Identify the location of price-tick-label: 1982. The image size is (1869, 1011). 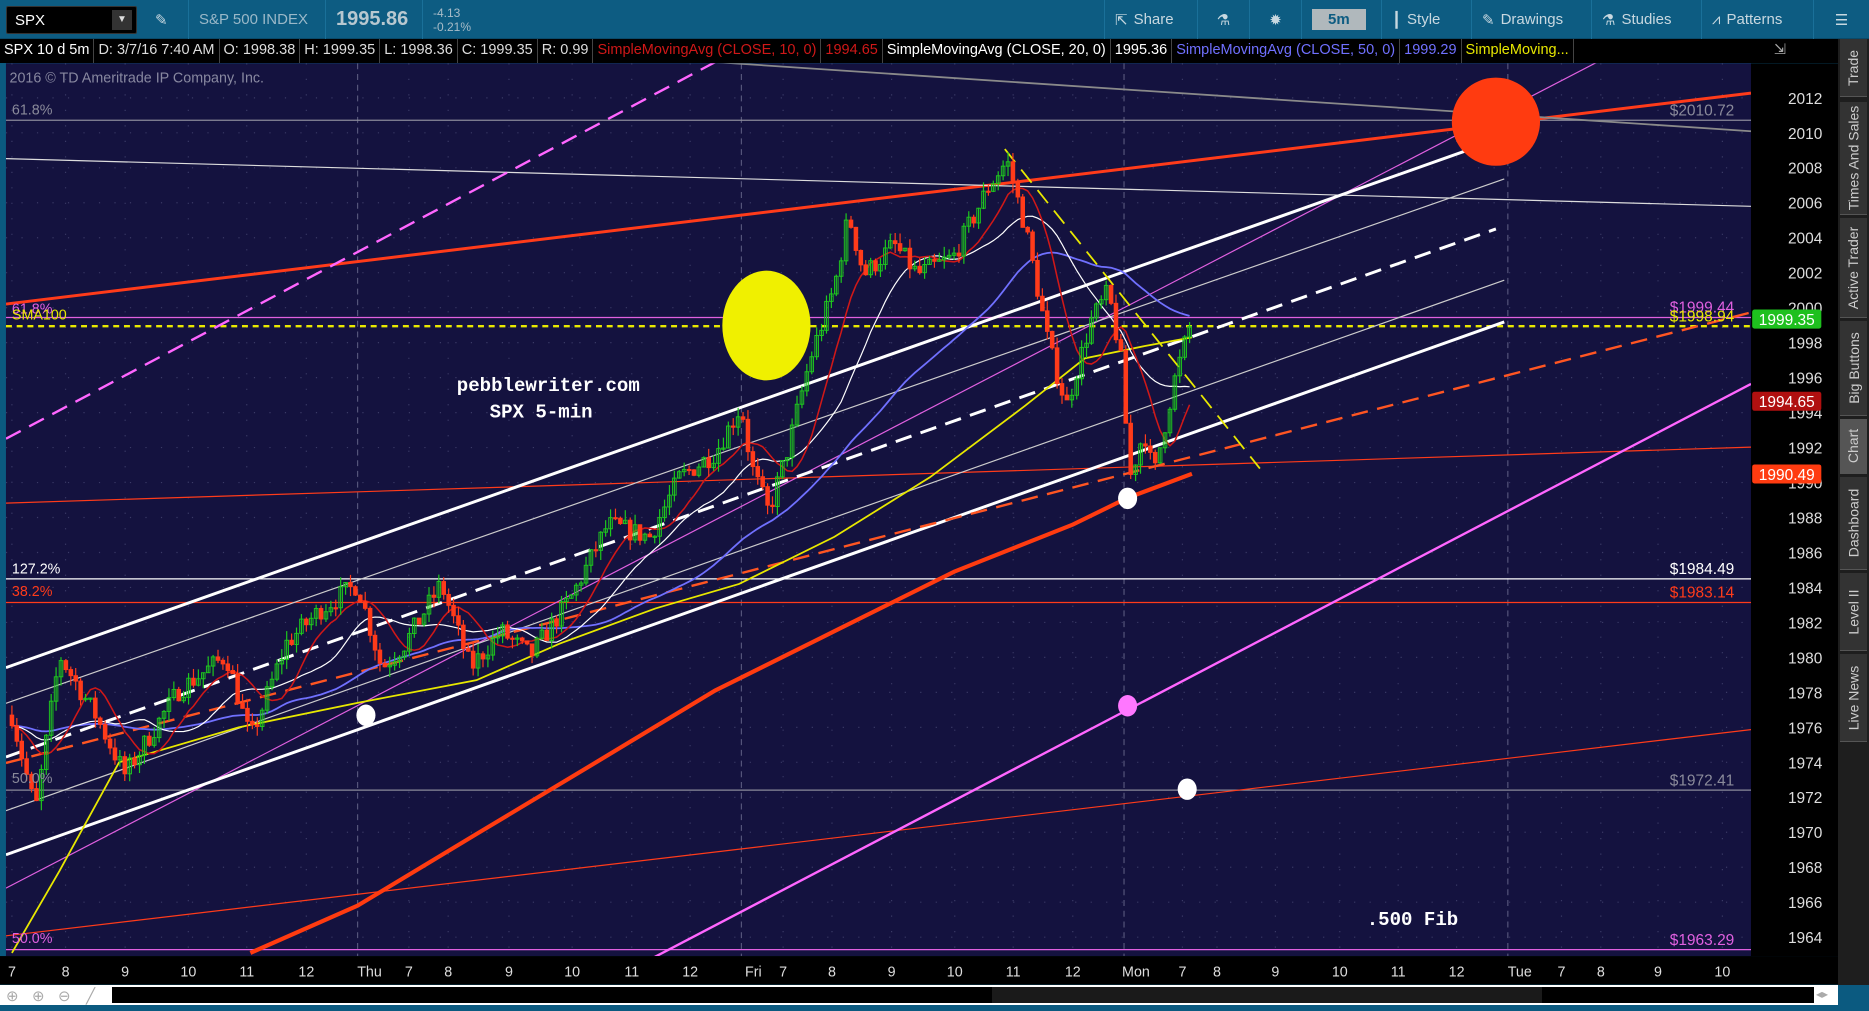
(1805, 623).